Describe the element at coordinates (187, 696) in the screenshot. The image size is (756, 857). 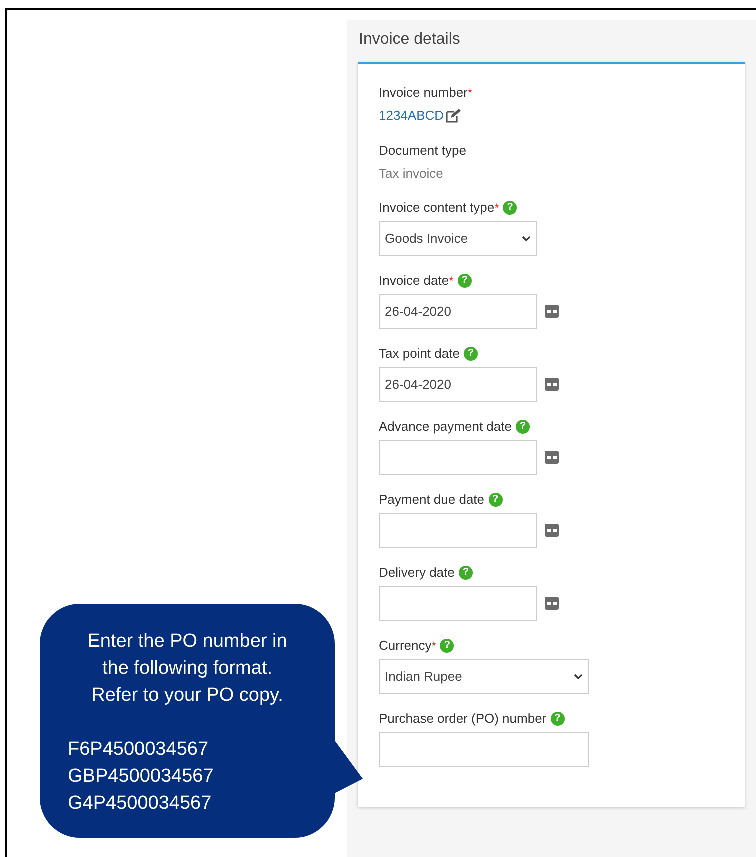
I see `callout-text: Refer to your PO copy.` at that location.